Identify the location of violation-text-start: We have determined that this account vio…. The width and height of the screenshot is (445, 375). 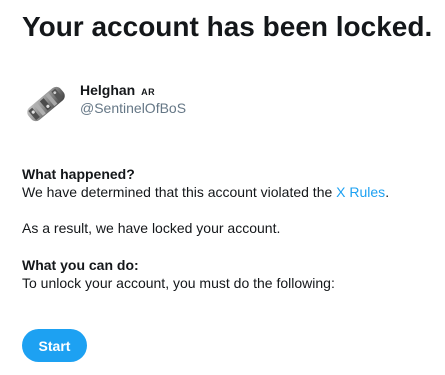
(179, 192).